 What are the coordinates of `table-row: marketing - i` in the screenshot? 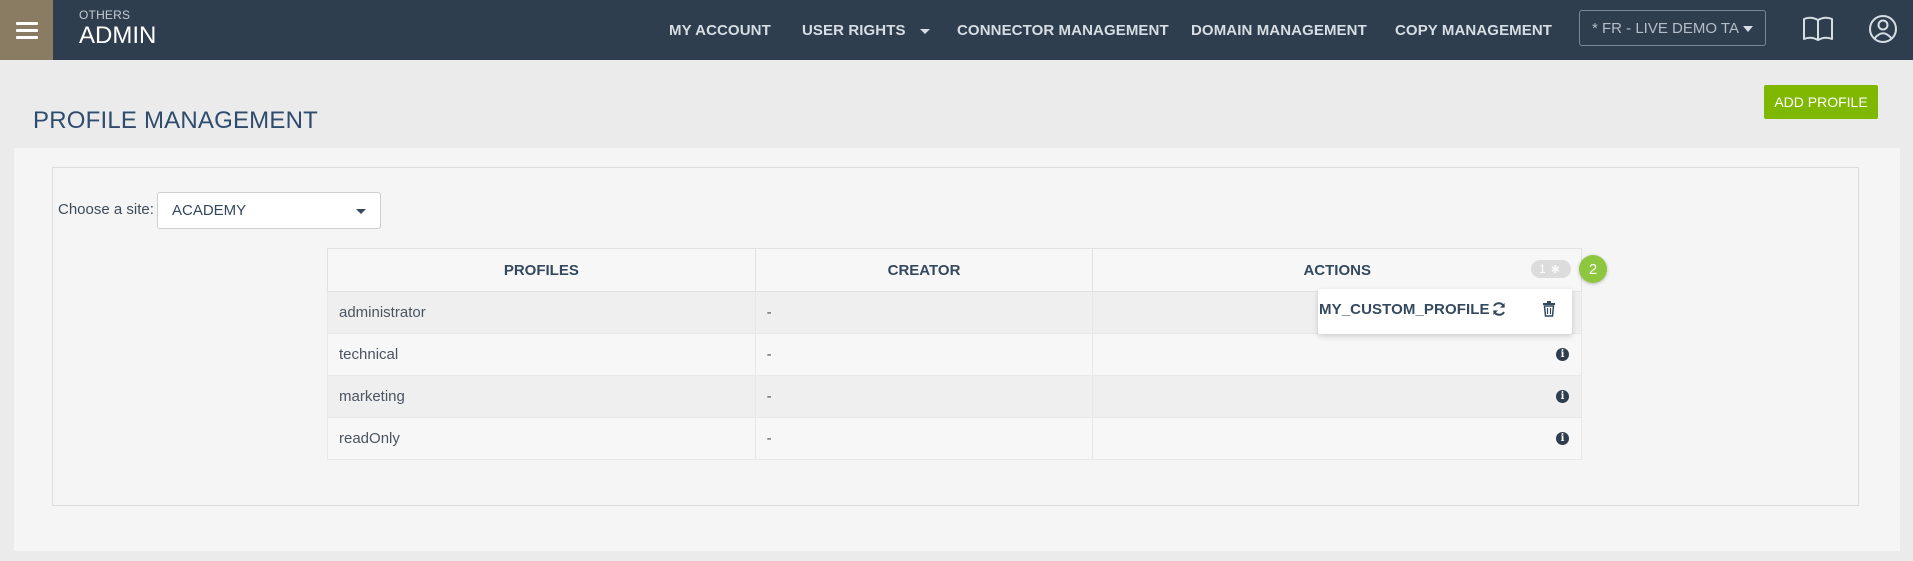 It's located at (954, 396).